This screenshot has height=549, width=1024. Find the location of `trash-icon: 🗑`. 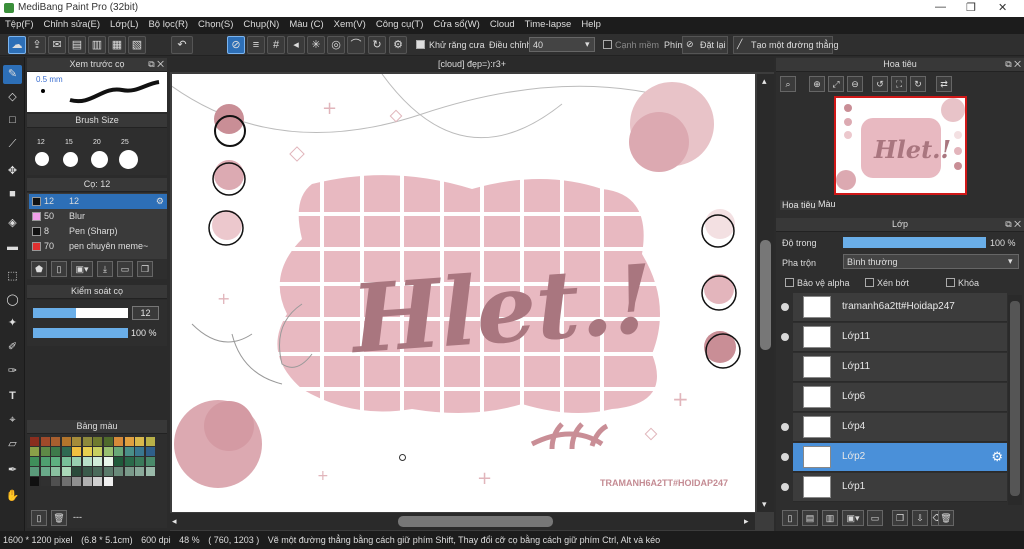

trash-icon: 🗑 is located at coordinates (59, 518).